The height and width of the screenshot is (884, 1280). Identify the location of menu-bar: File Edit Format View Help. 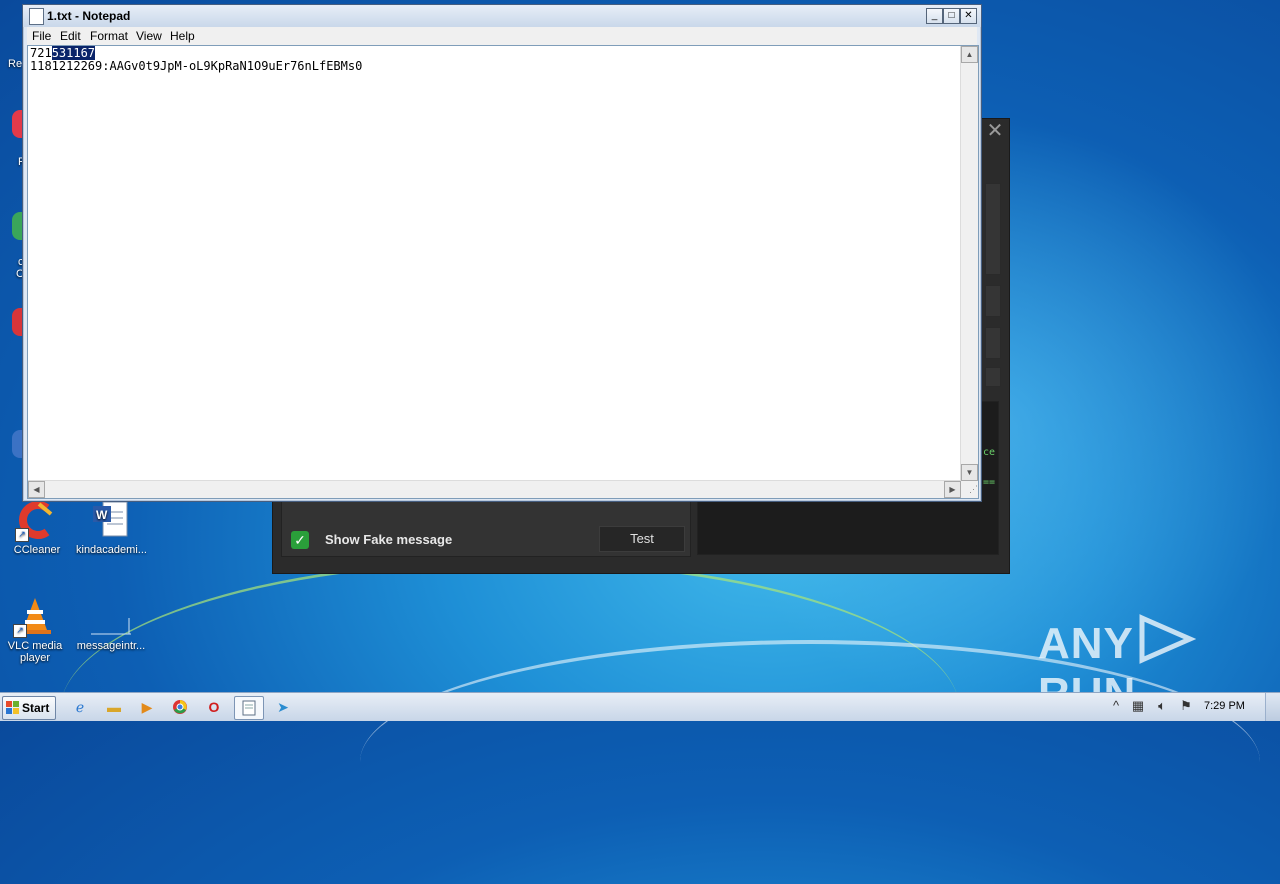
(502, 36).